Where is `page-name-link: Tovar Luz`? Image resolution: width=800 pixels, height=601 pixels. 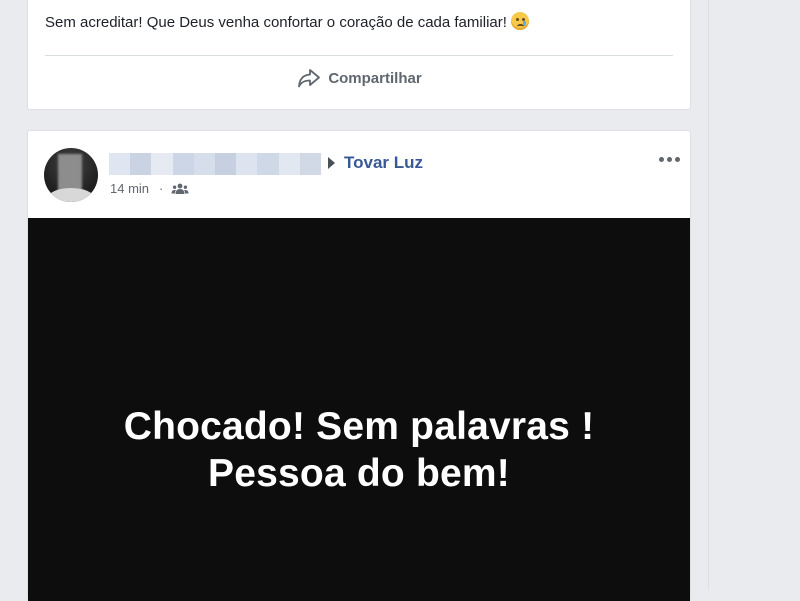 page-name-link: Tovar Luz is located at coordinates (383, 163).